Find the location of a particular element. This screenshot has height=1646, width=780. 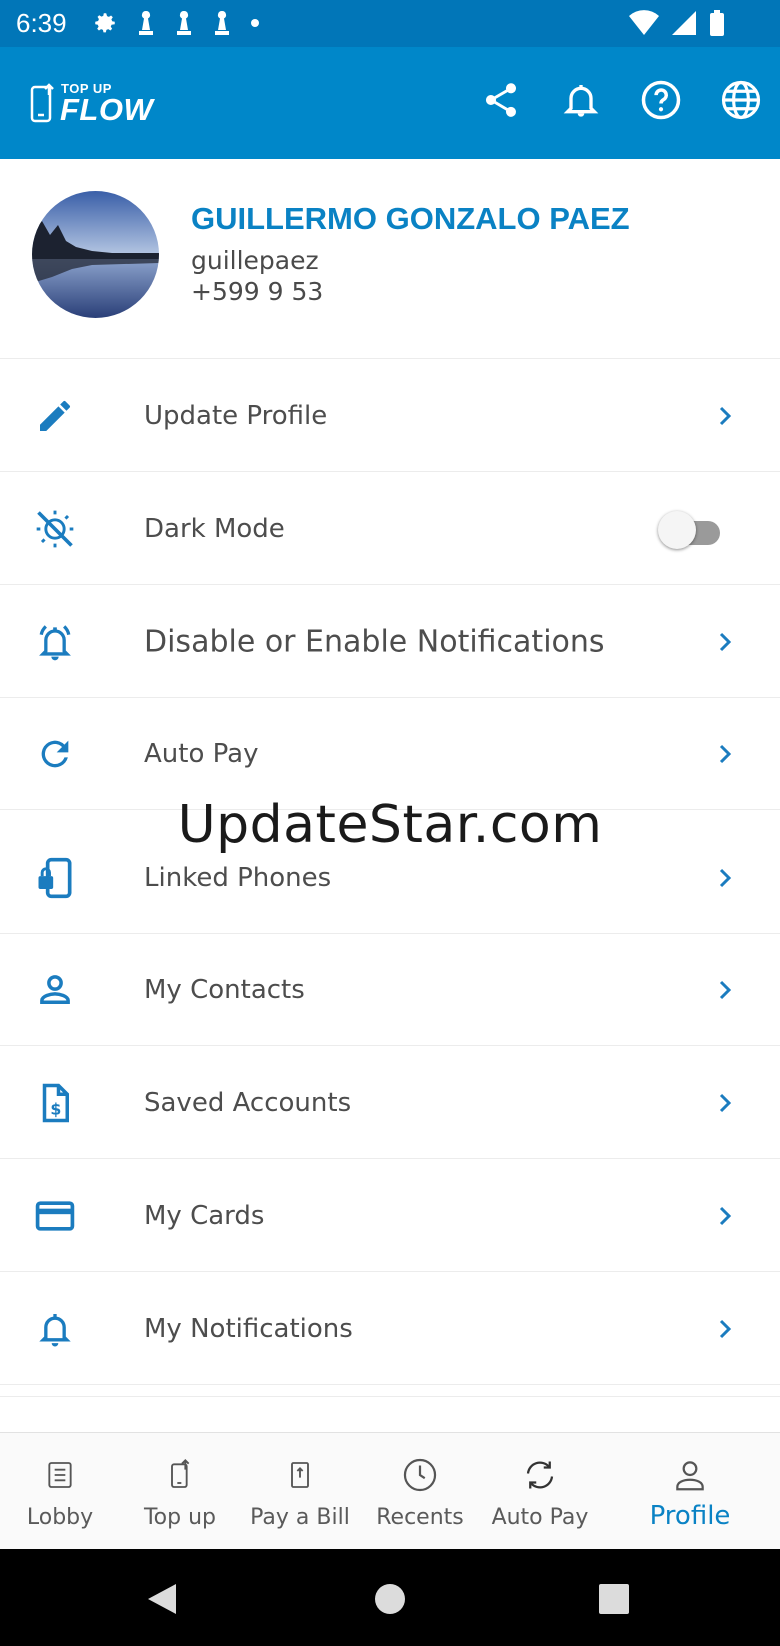

logo-main-text: FLOW is located at coordinates (107, 109).